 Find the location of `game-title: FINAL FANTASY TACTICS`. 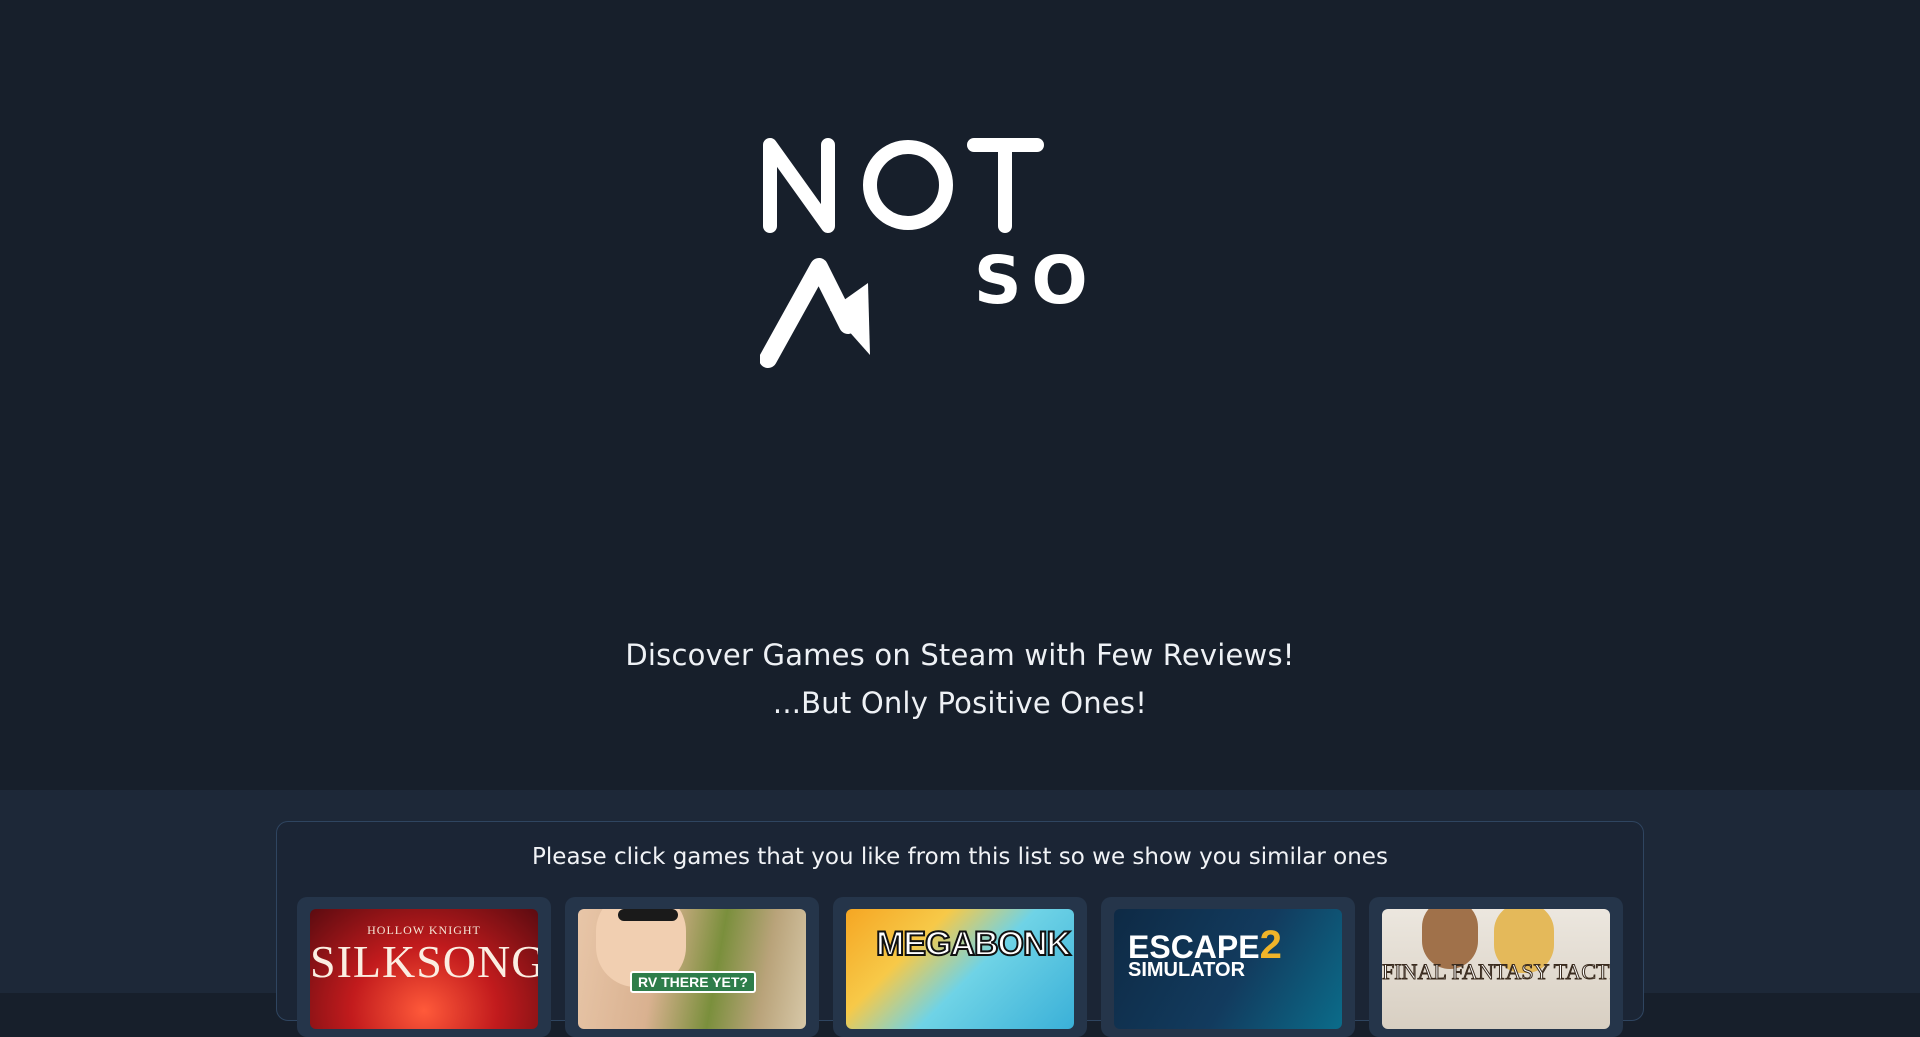

game-title: FINAL FANTASY TACTICS is located at coordinates (1496, 972).